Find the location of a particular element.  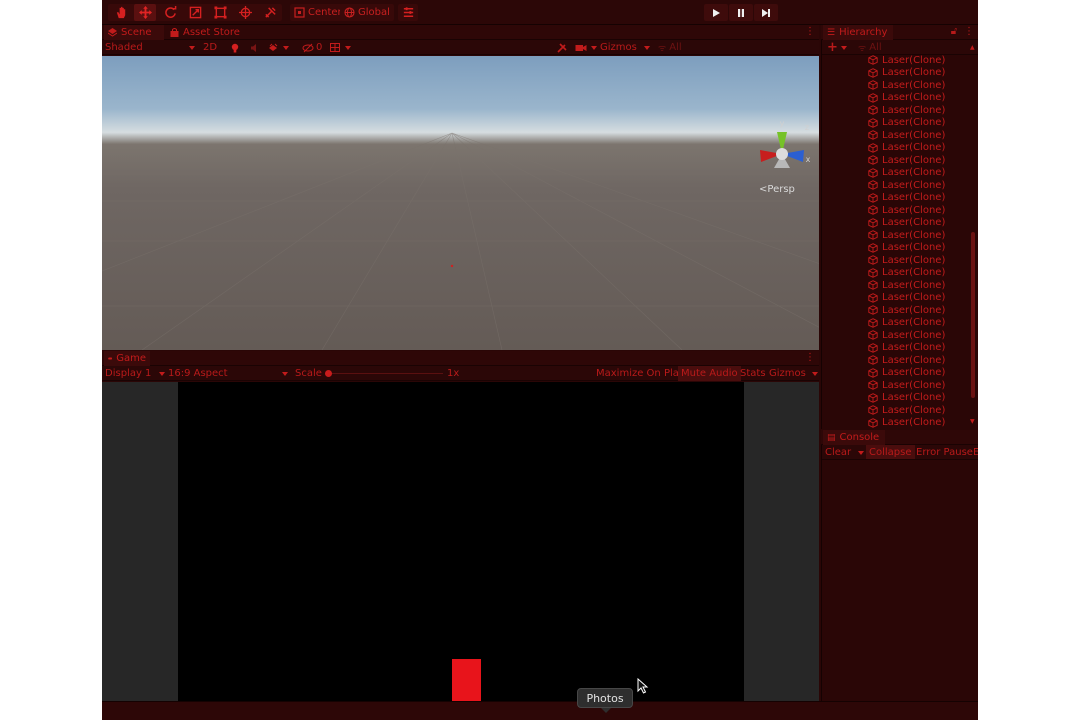

lighting-toggle is located at coordinates (235, 47).